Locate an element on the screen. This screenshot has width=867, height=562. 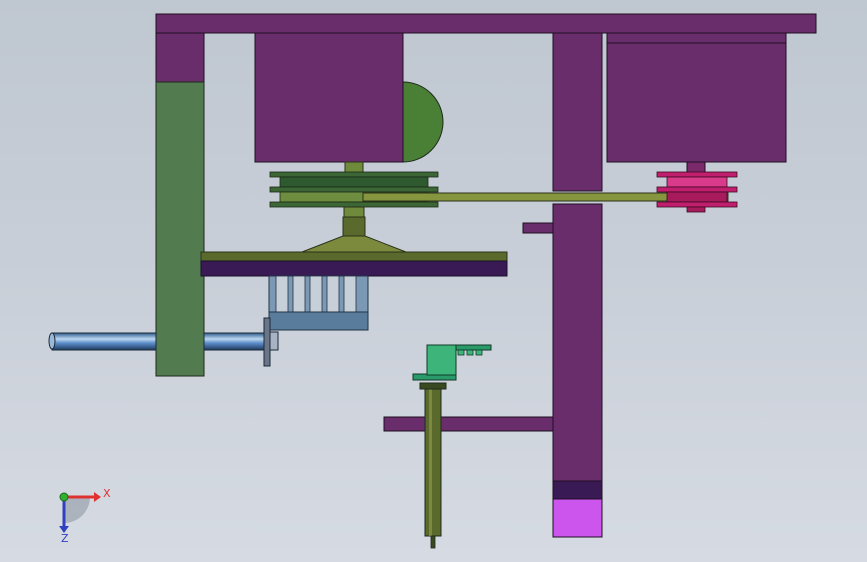
turntable-top is located at coordinates (354, 256).